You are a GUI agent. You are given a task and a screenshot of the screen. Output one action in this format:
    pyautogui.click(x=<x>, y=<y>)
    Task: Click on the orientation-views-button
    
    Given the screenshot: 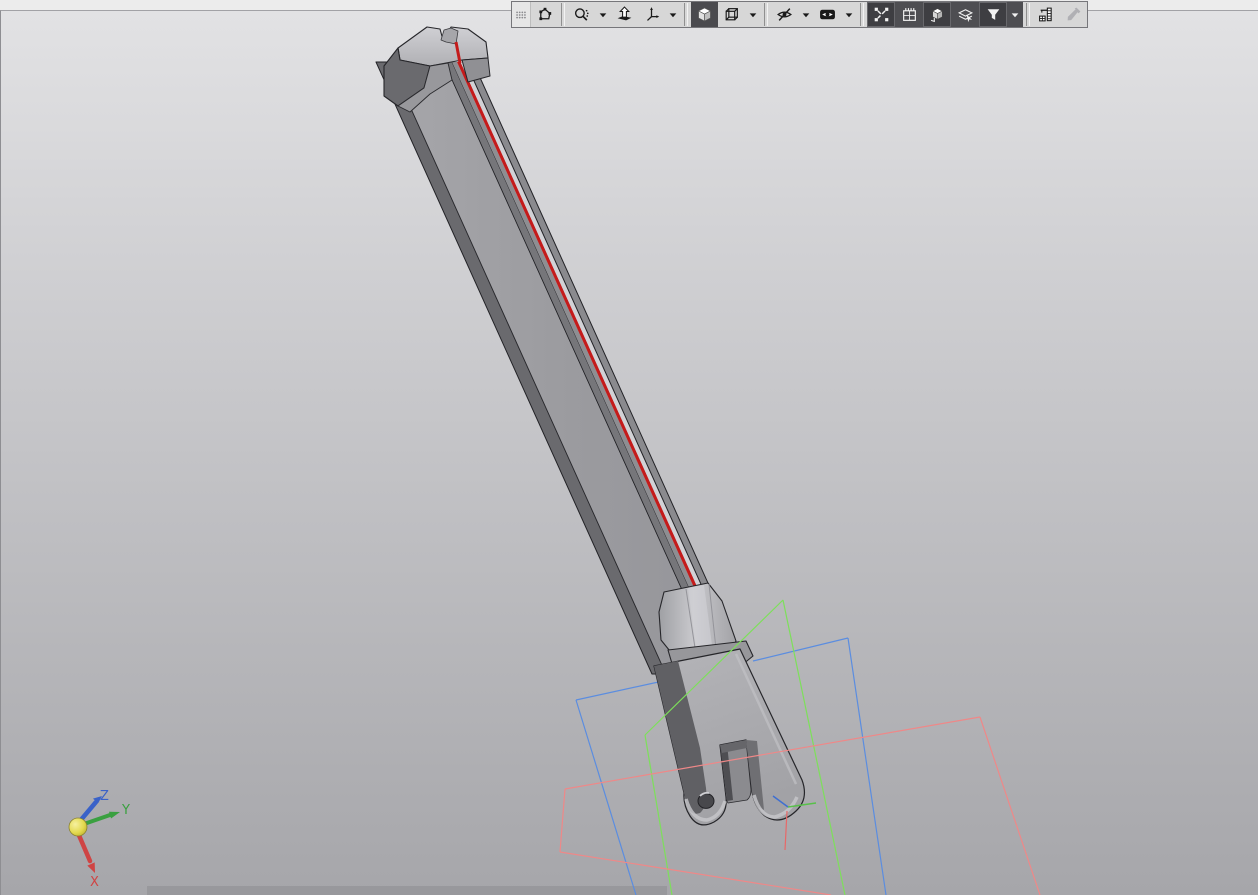 What is the action you would take?
    pyautogui.click(x=651, y=14)
    